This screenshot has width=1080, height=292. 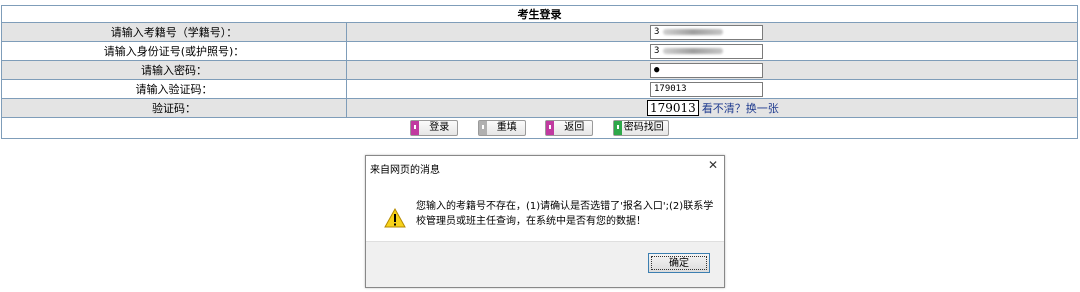 I want to click on button-bar: 登录 重填 返回 密码找回, so click(x=539, y=128).